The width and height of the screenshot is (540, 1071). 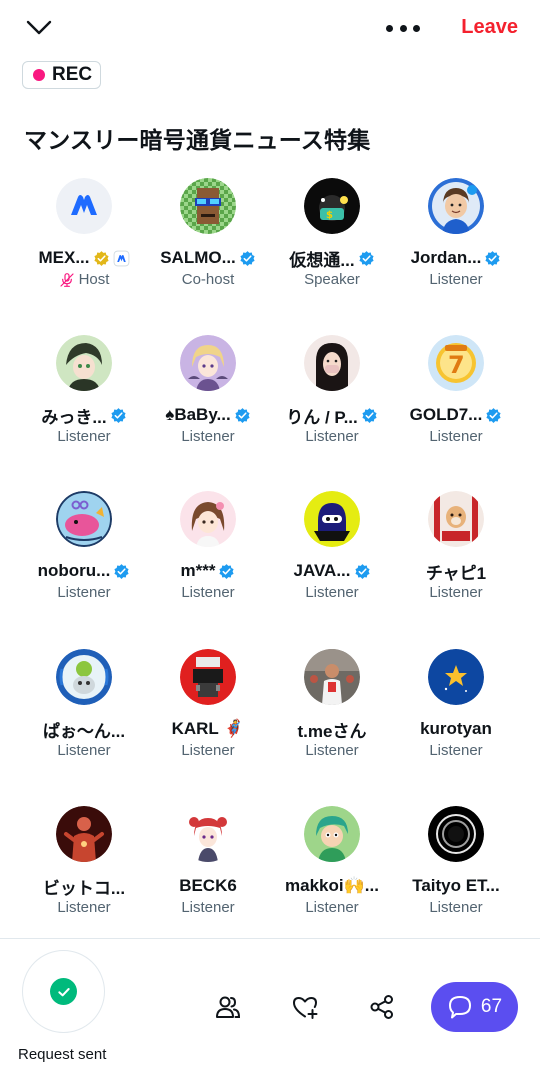 What do you see at coordinates (121, 258) in the screenshot?
I see `affiliate-mexc-icon` at bounding box center [121, 258].